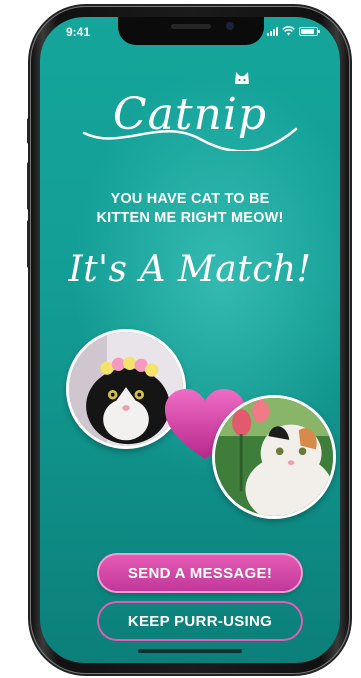 The width and height of the screenshot is (361, 678). Describe the element at coordinates (200, 621) in the screenshot. I see `keep-browsing-button: KEEP PURR-USING` at that location.